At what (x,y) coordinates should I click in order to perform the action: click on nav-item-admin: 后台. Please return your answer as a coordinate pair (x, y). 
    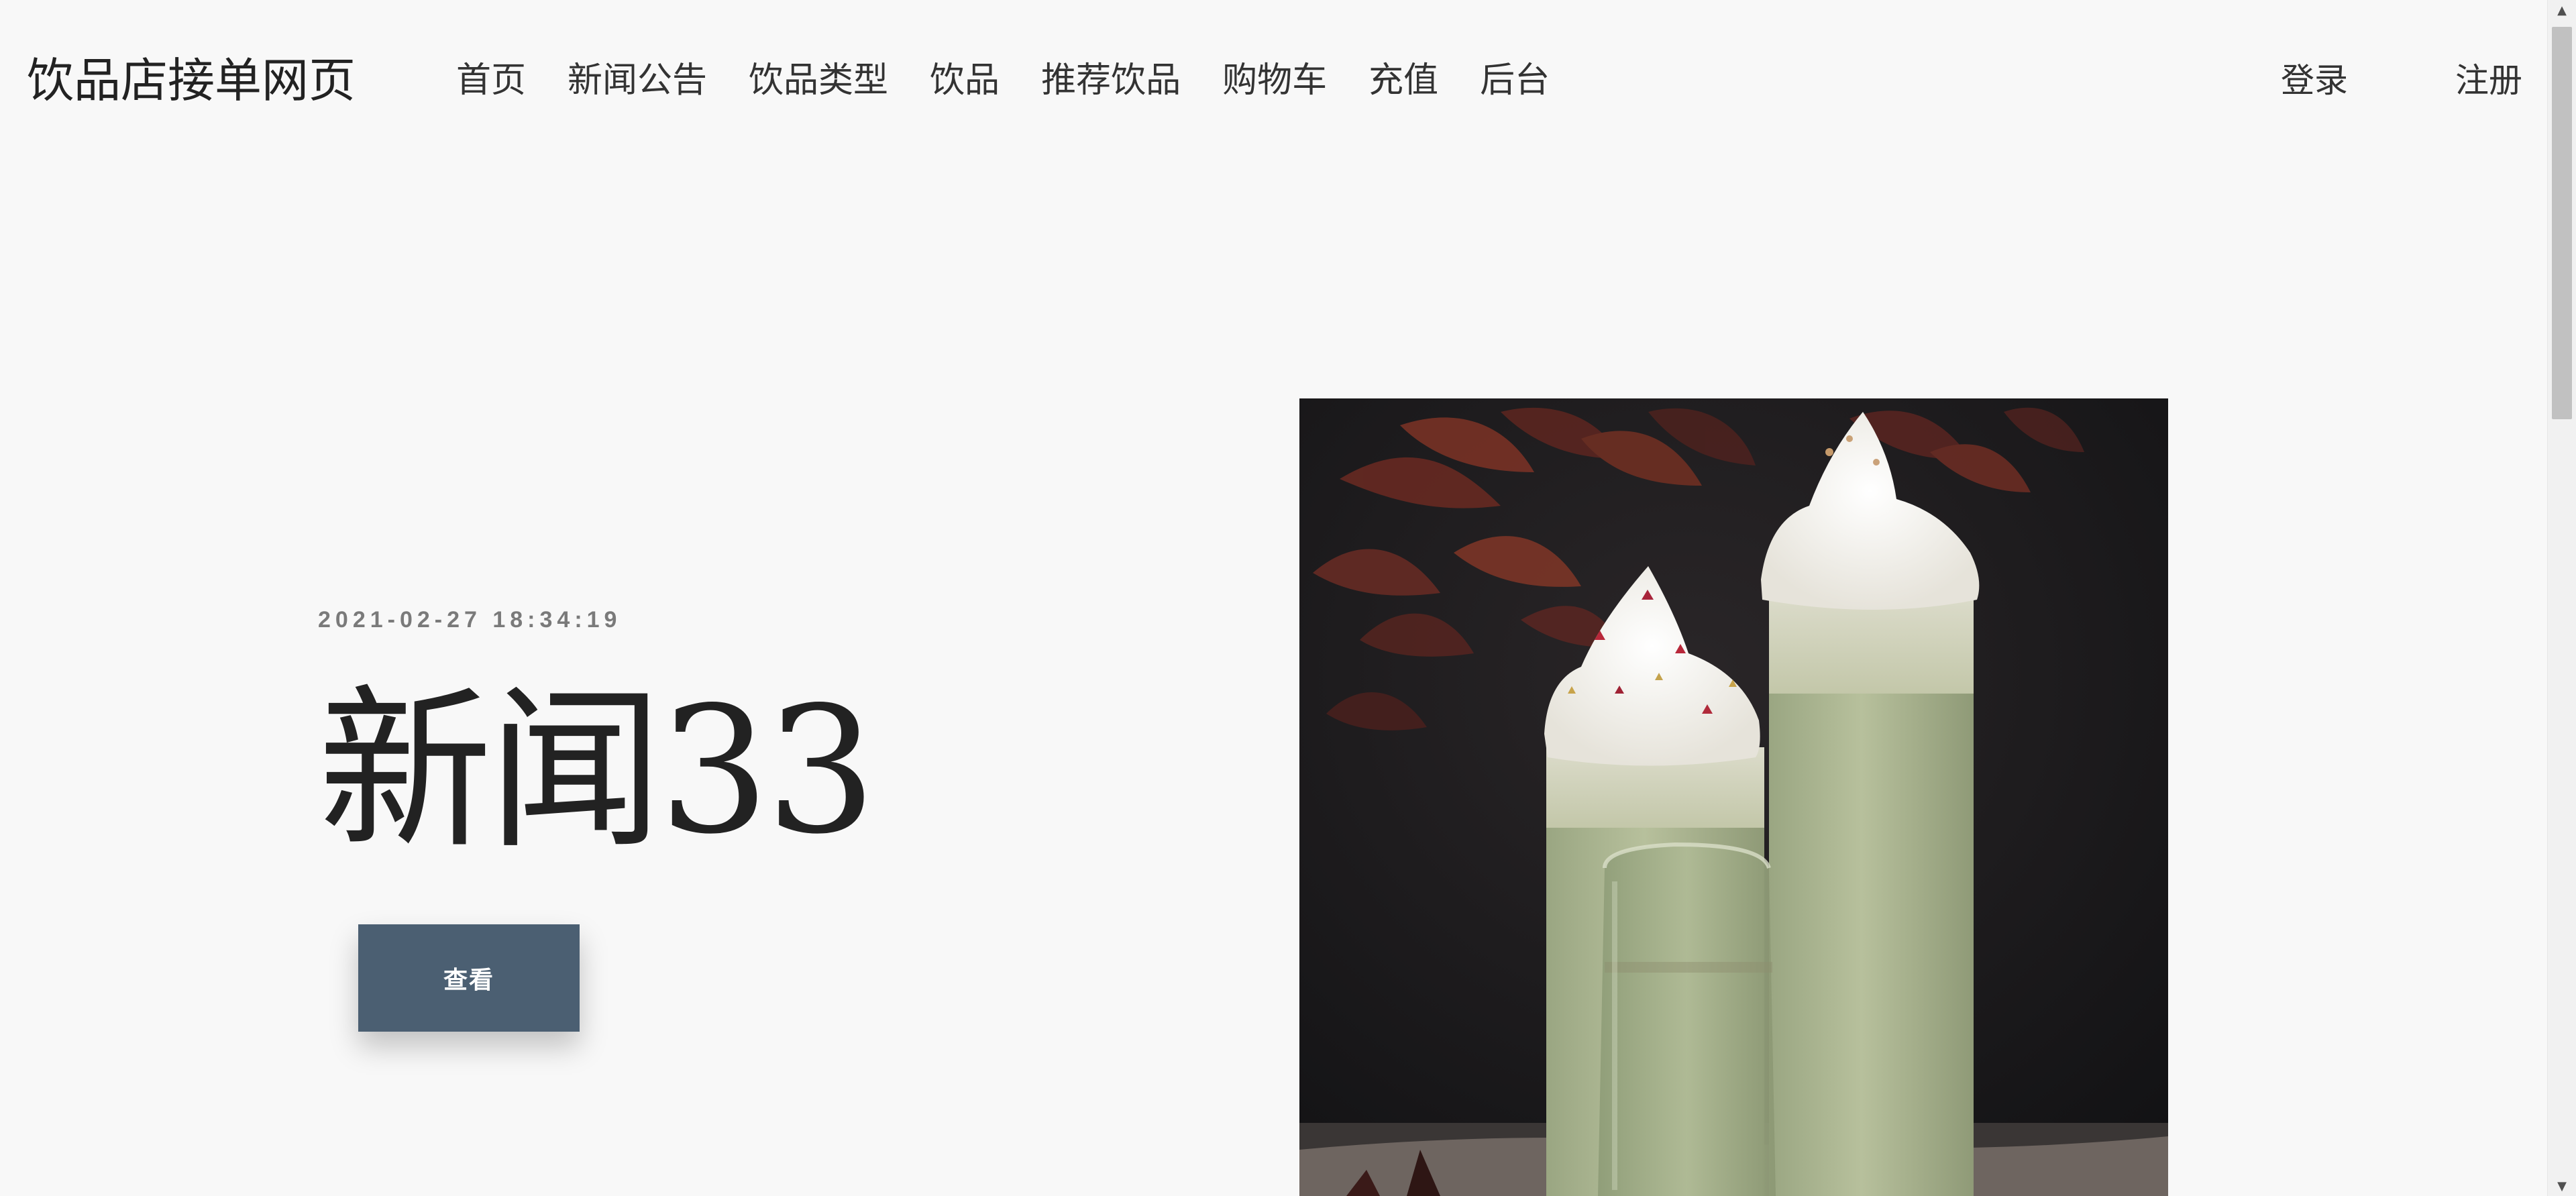
    Looking at the image, I should click on (1515, 80).